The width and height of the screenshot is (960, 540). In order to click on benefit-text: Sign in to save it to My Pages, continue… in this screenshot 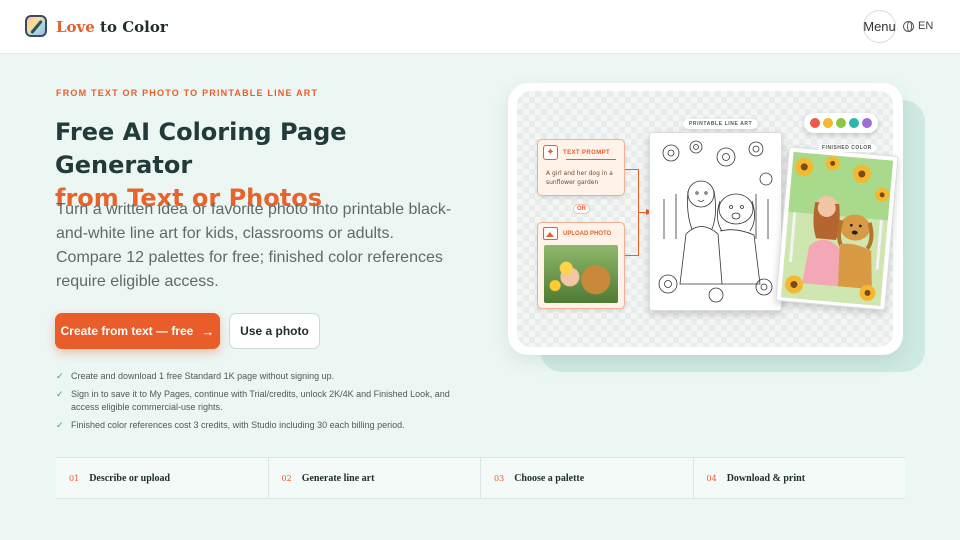, I will do `click(260, 400)`.